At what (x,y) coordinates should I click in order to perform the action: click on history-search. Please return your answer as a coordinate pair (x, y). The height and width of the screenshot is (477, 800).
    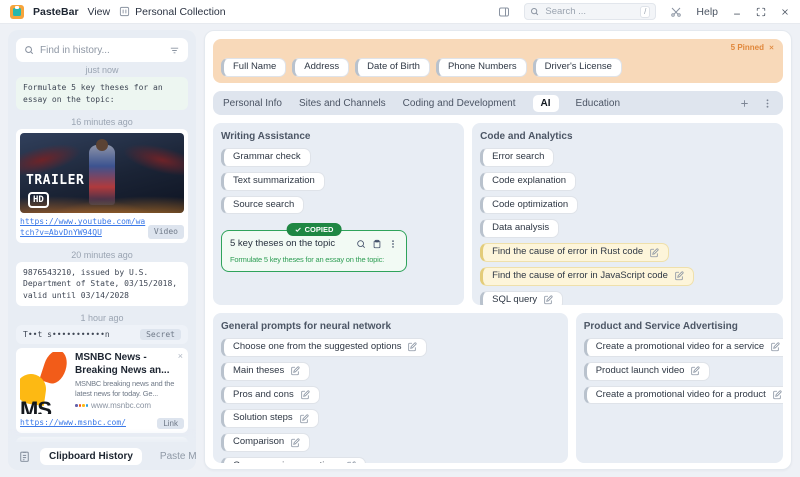
    Looking at the image, I should click on (102, 50).